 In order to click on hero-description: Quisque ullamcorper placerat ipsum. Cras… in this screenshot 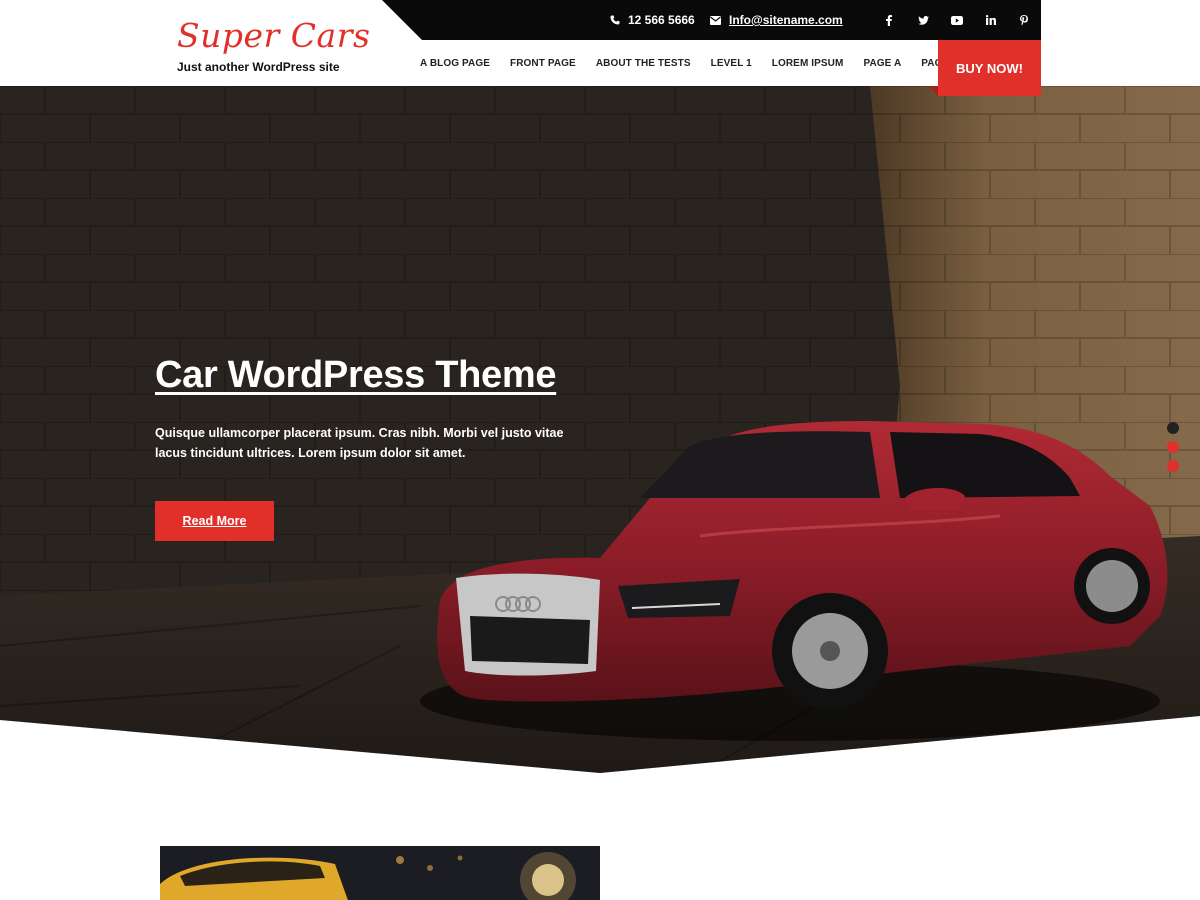, I will do `click(359, 443)`.